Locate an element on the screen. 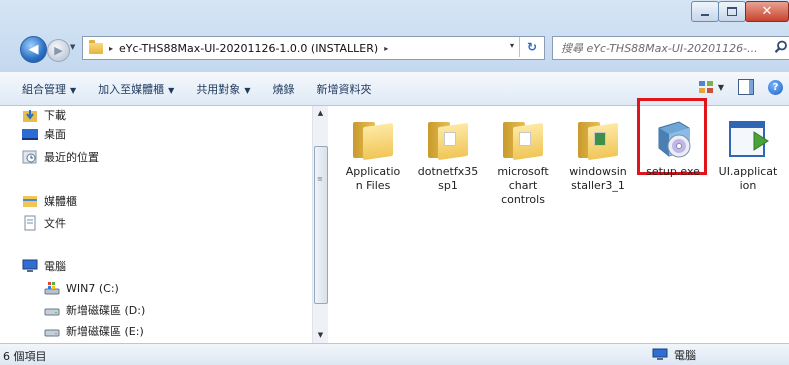  recent-places-icon is located at coordinates (29, 157).